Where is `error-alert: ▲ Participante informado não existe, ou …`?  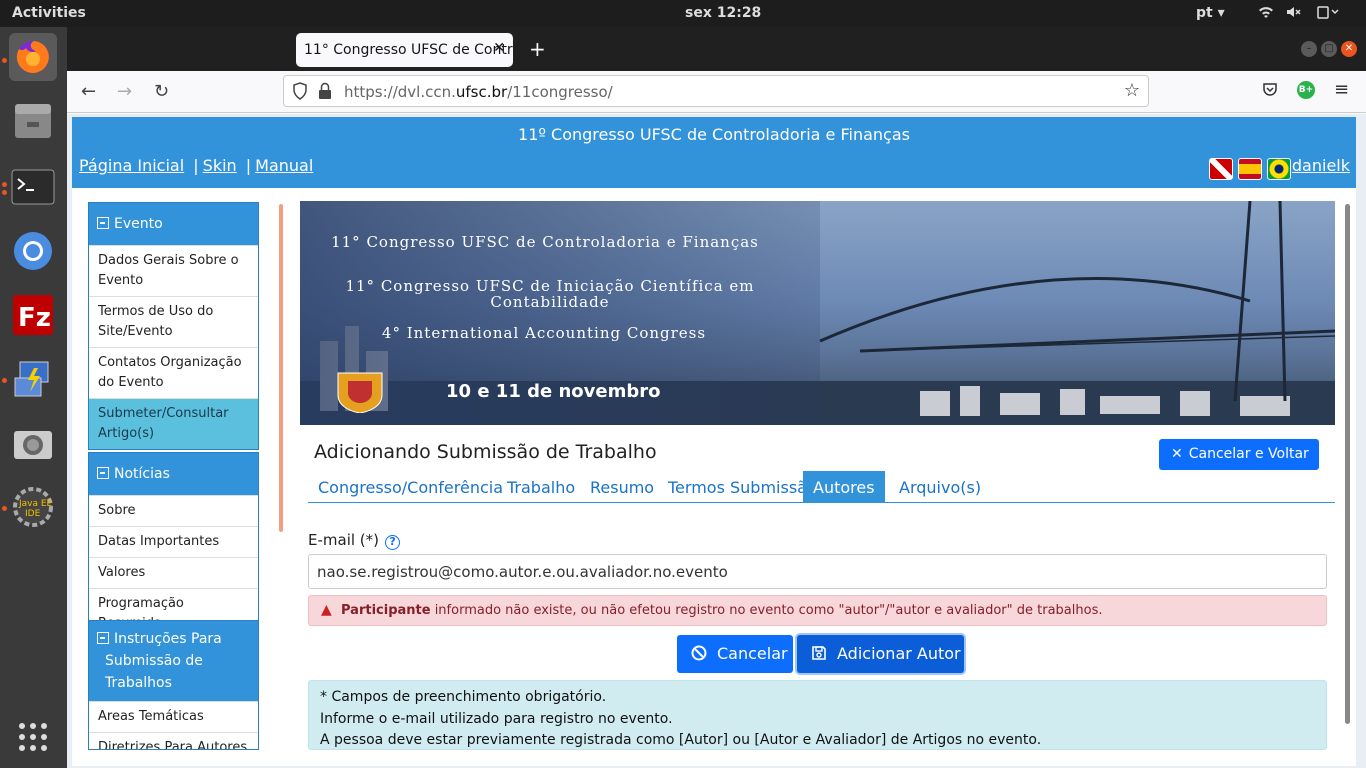
error-alert: ▲ Participante informado não existe, ou … is located at coordinates (817, 610).